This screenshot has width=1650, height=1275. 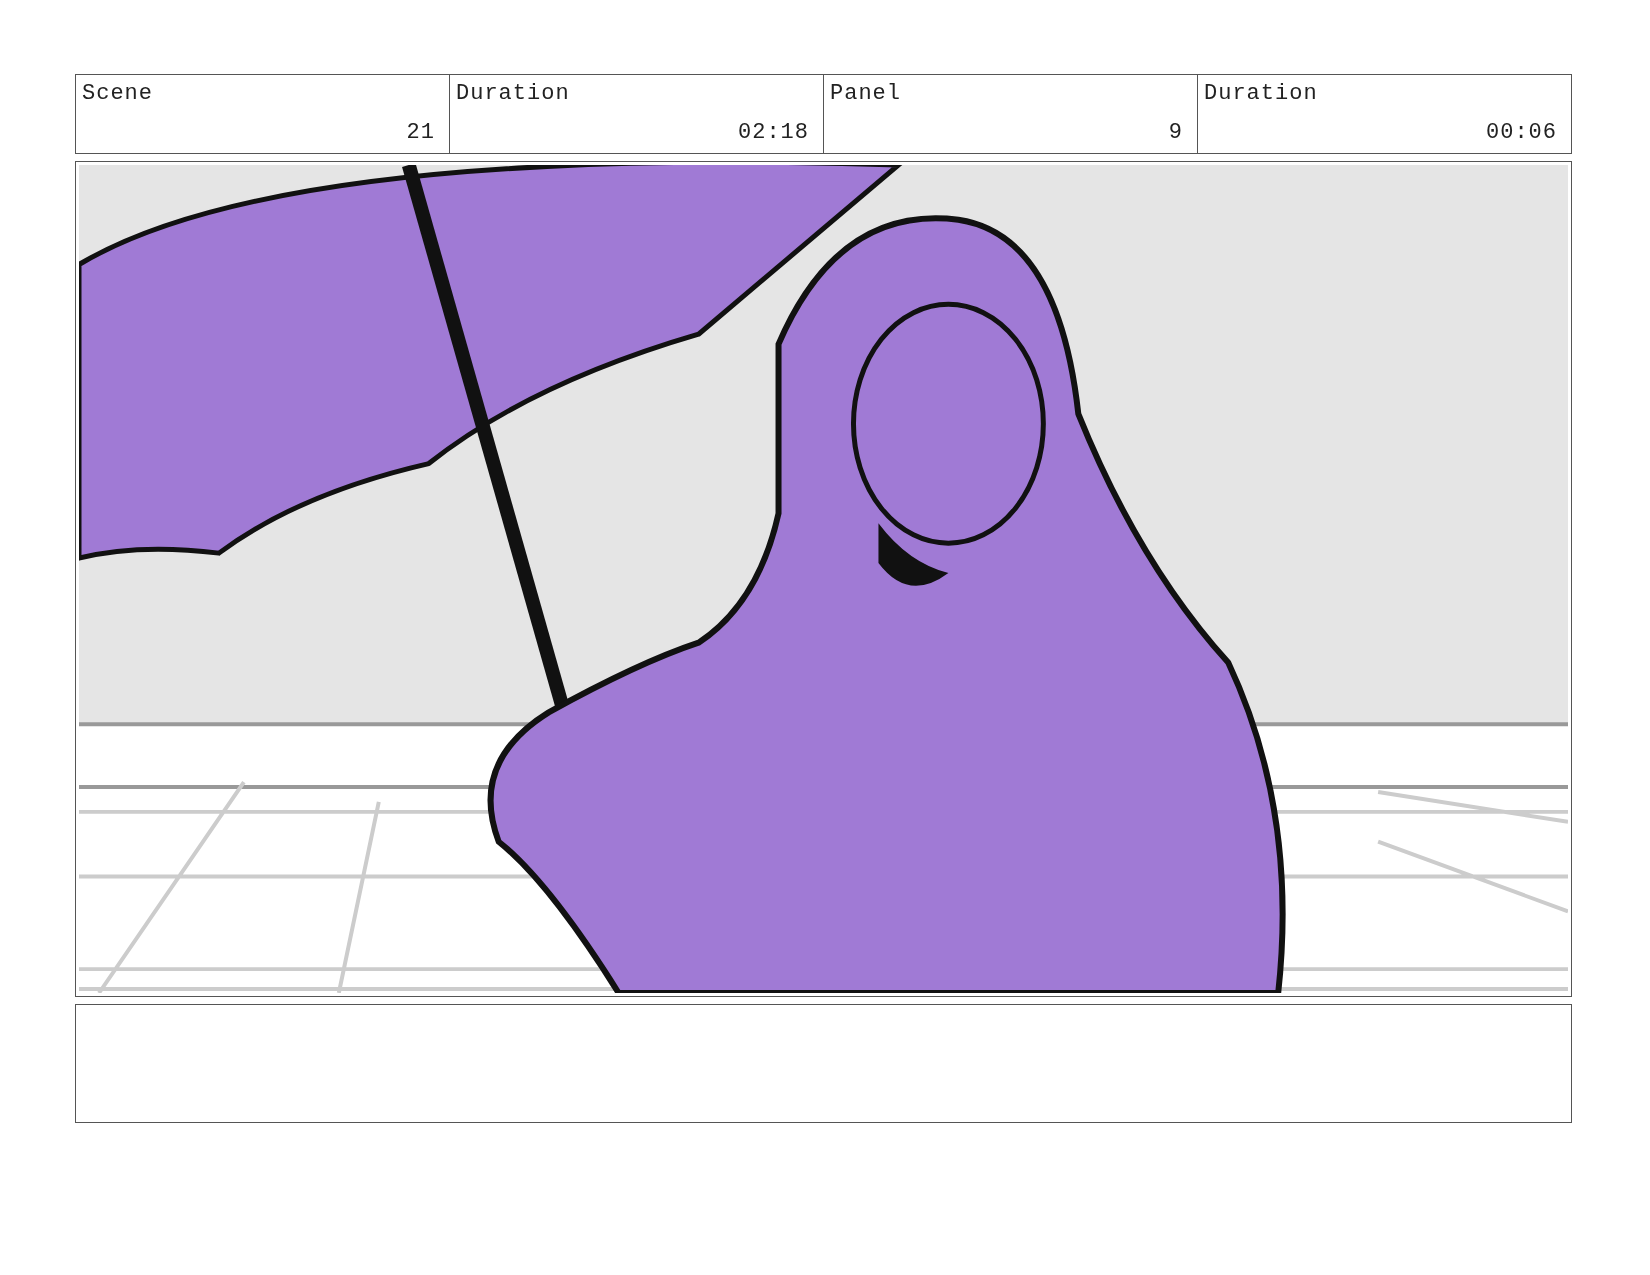 I want to click on field-value: 02:18, so click(x=773, y=132).